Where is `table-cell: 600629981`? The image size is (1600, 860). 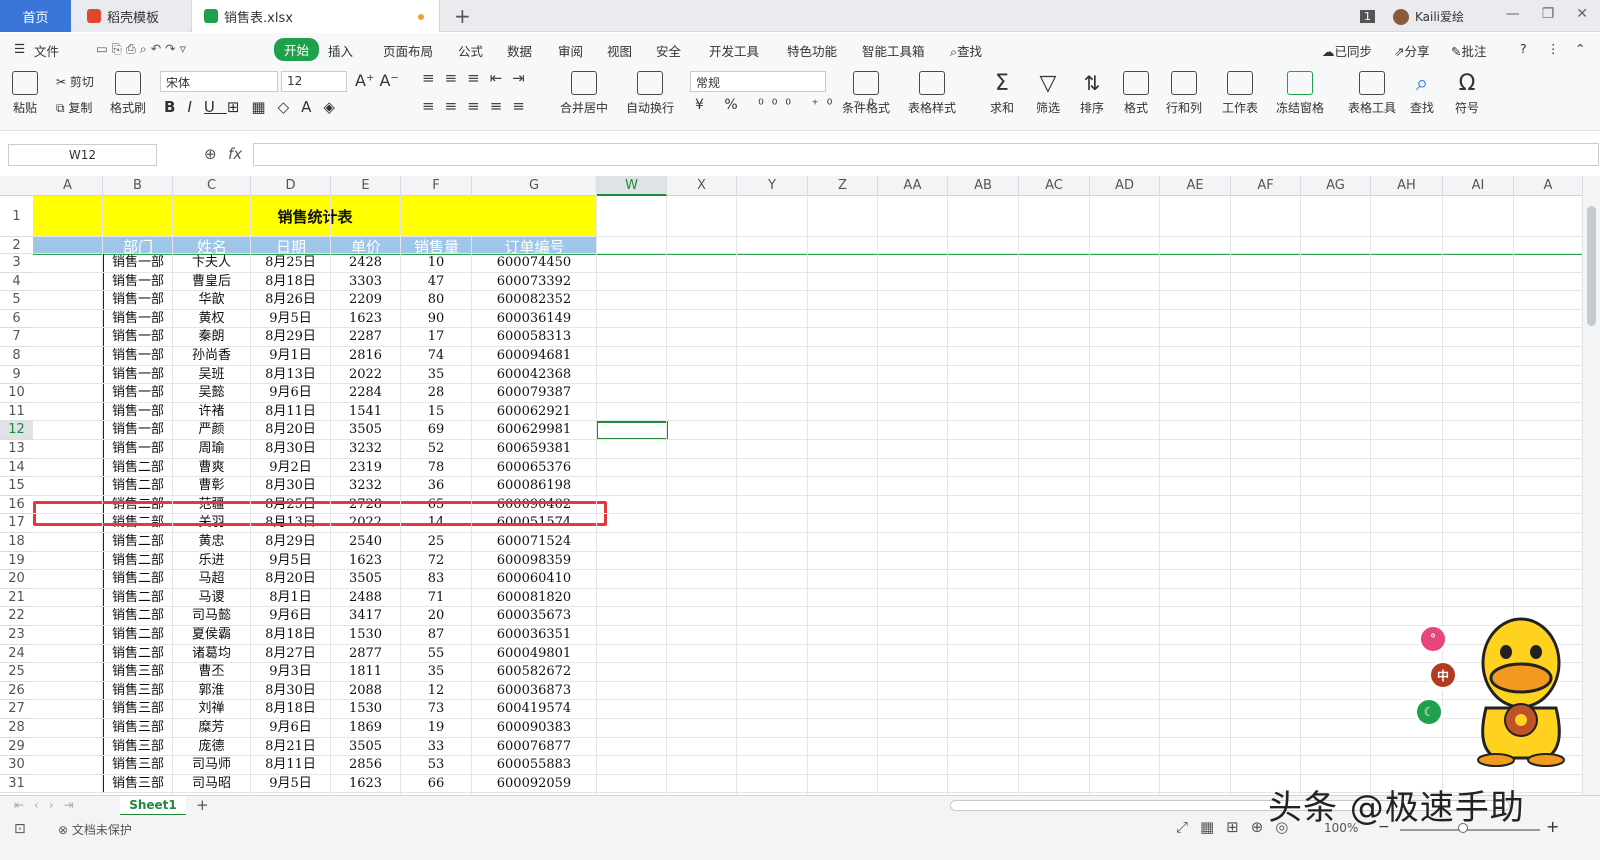 table-cell: 600629981 is located at coordinates (534, 430).